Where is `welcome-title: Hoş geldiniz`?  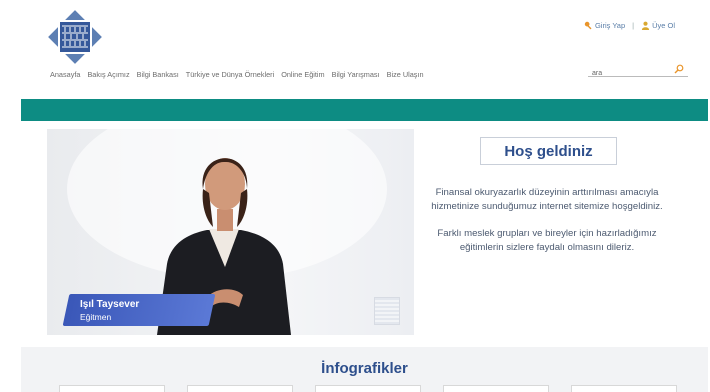
welcome-title: Hoş geldiniz is located at coordinates (548, 151).